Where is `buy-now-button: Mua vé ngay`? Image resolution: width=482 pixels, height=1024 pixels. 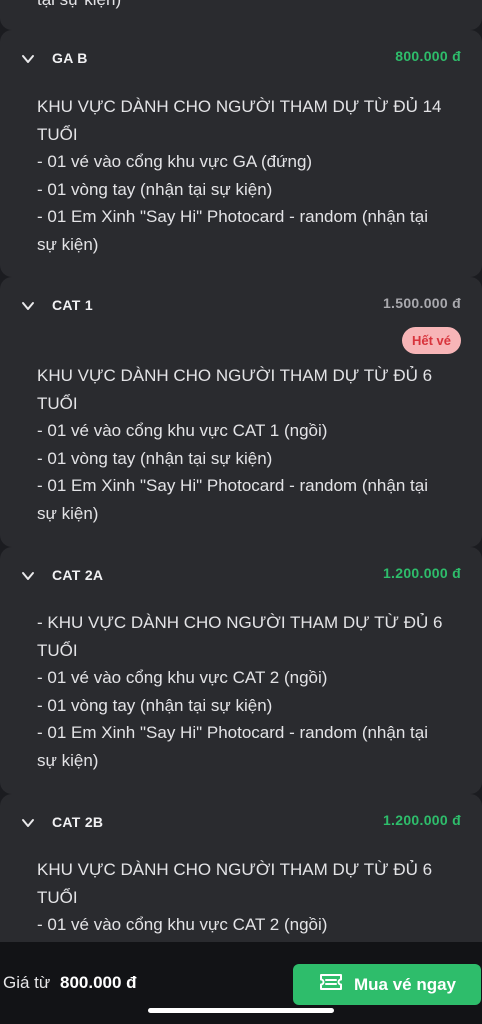
buy-now-button: Mua vé ngay is located at coordinates (387, 984).